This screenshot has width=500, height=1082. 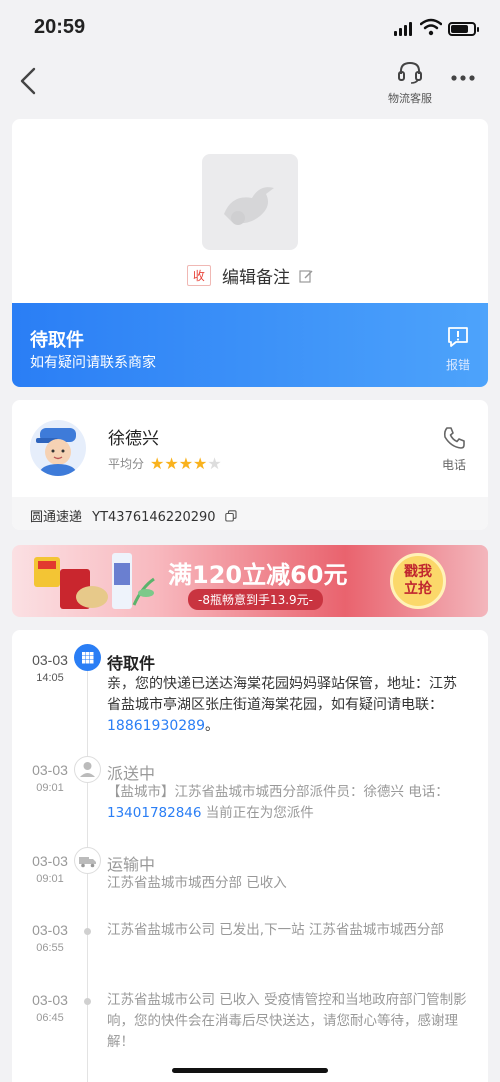 What do you see at coordinates (133, 439) in the screenshot?
I see `courier-name: 徐德兴` at bounding box center [133, 439].